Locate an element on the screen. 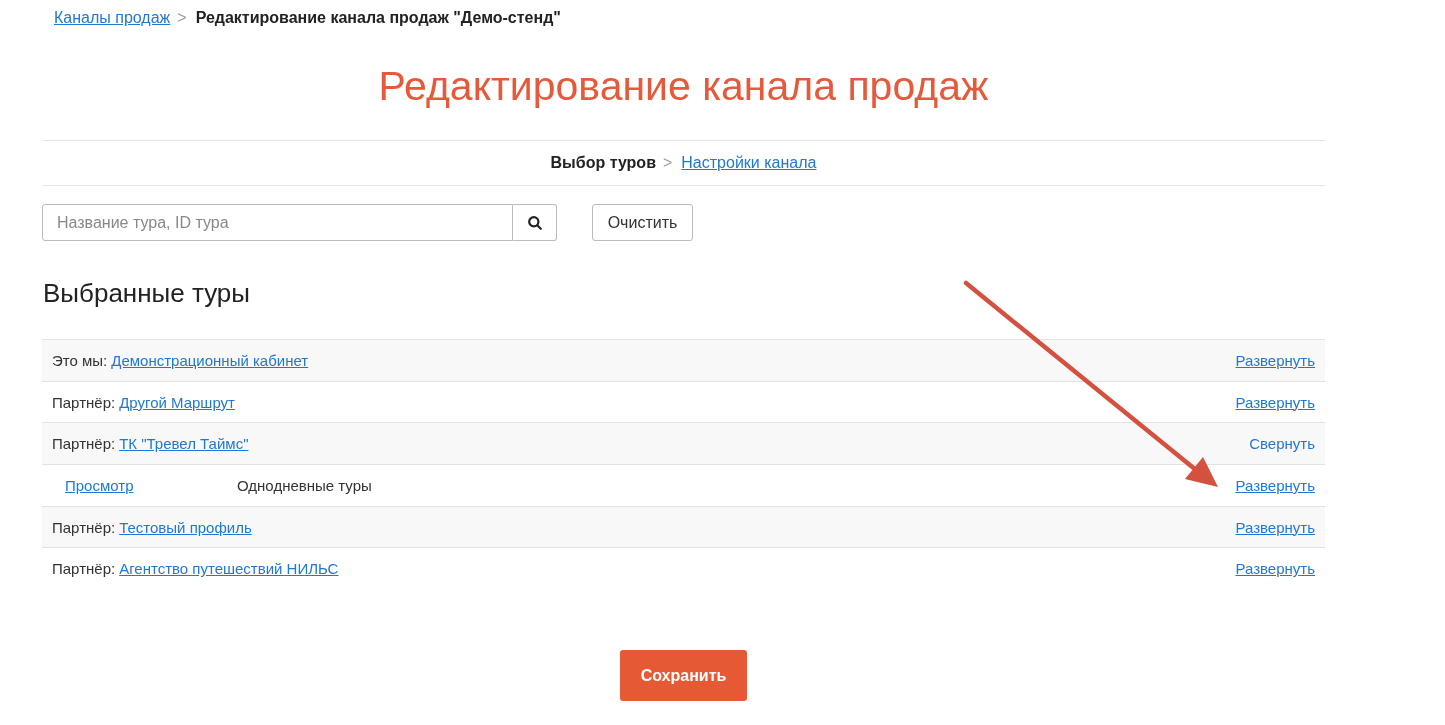  view-link: Просмотр is located at coordinates (151, 485).